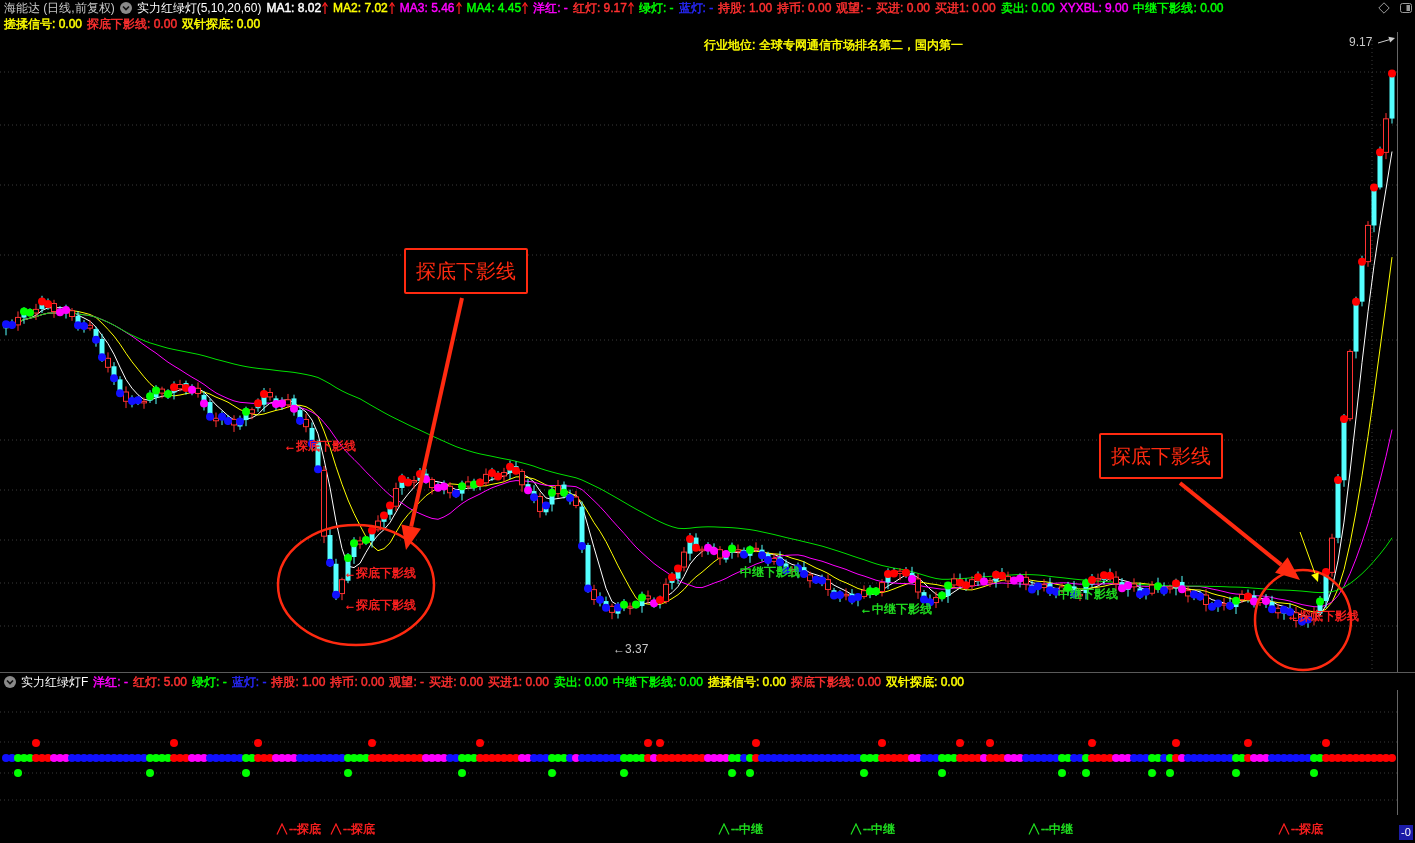  Describe the element at coordinates (360, 8) in the screenshot. I see `legend-value: MA2: 7.02` at that location.